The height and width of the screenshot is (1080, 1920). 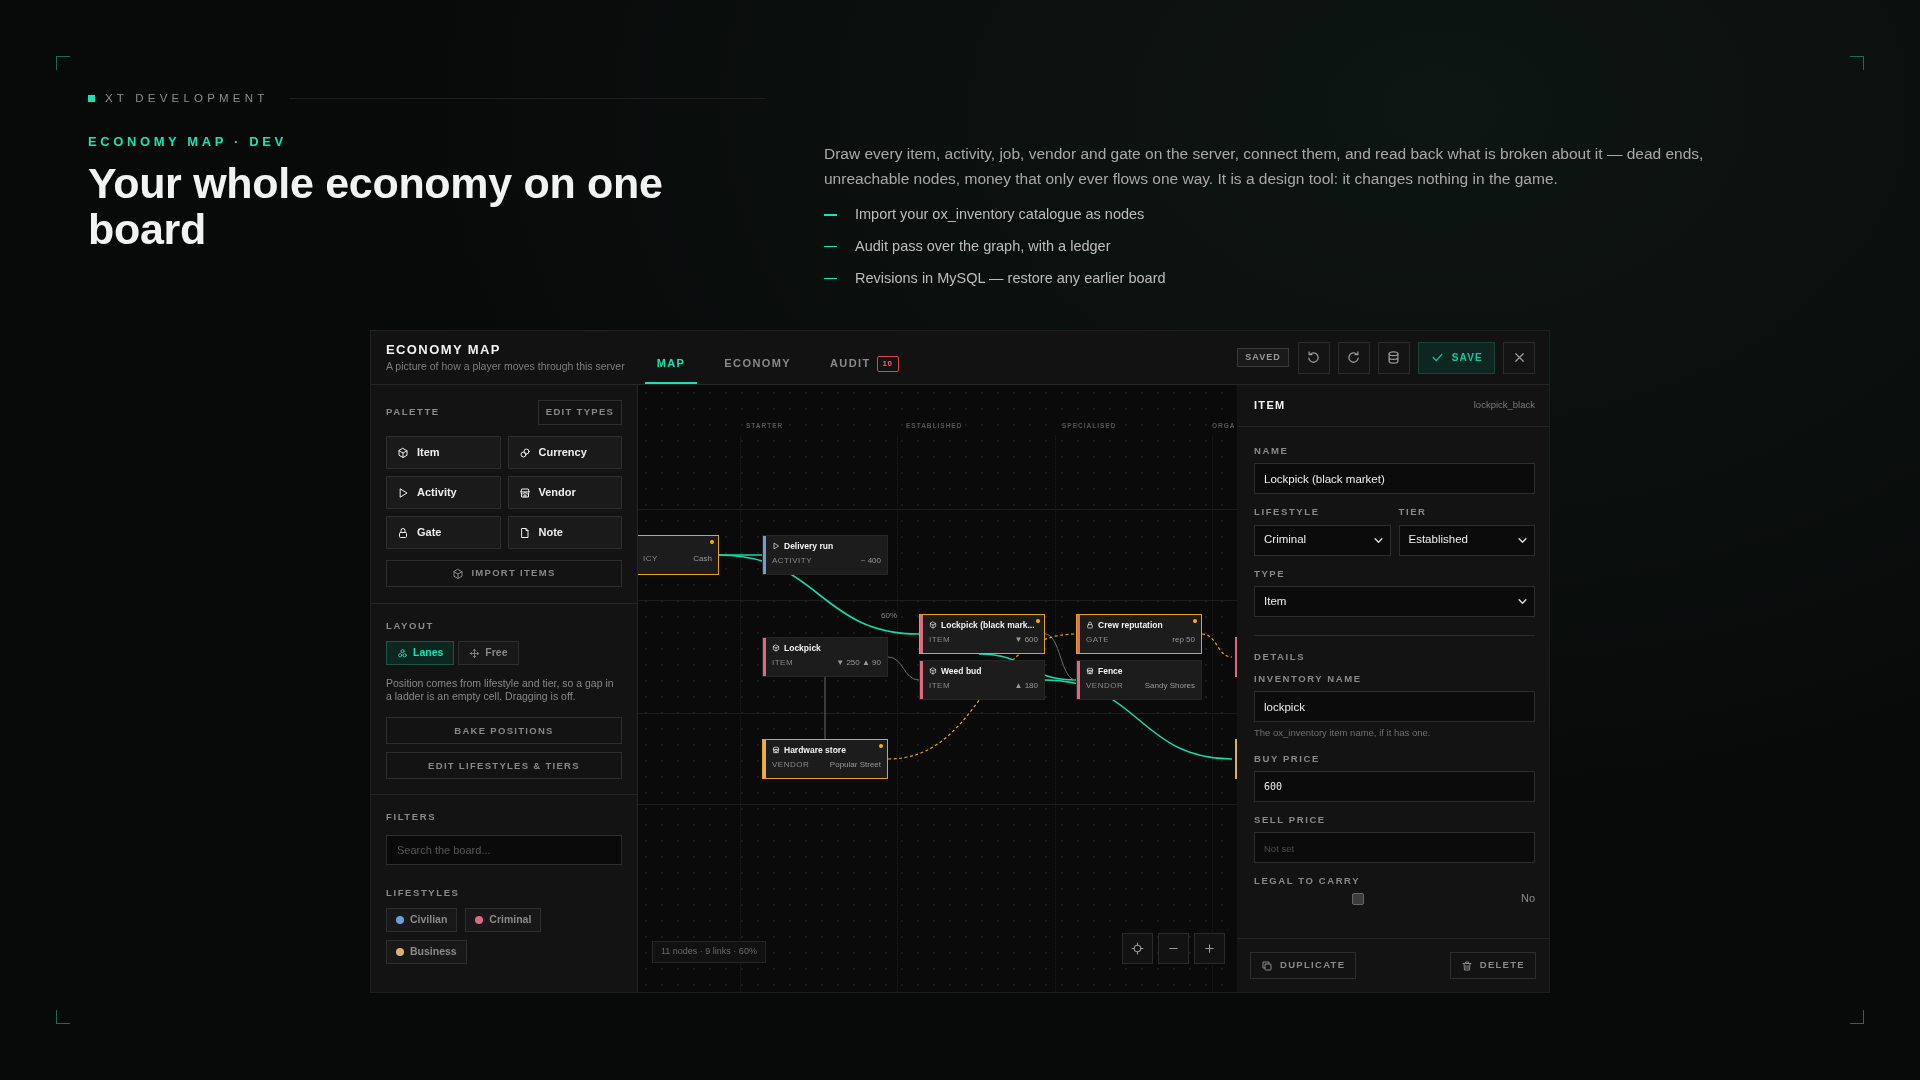 I want to click on database-button, so click(x=1393, y=357).